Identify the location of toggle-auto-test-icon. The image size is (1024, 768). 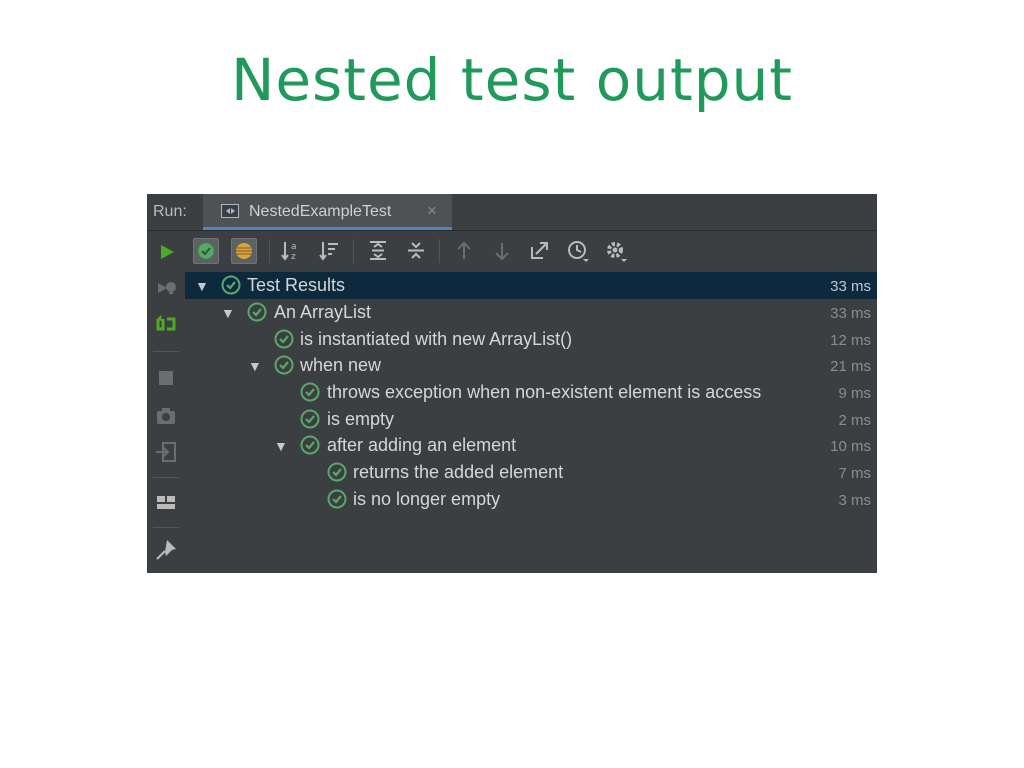
(166, 324).